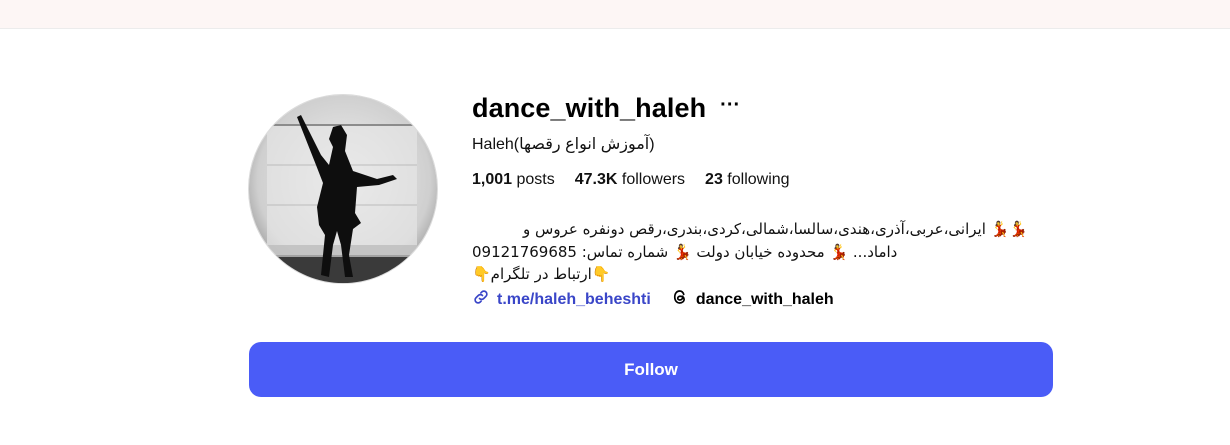 The width and height of the screenshot is (1230, 445). Describe the element at coordinates (513, 180) in the screenshot. I see `posts-stat: 1,001 posts` at that location.